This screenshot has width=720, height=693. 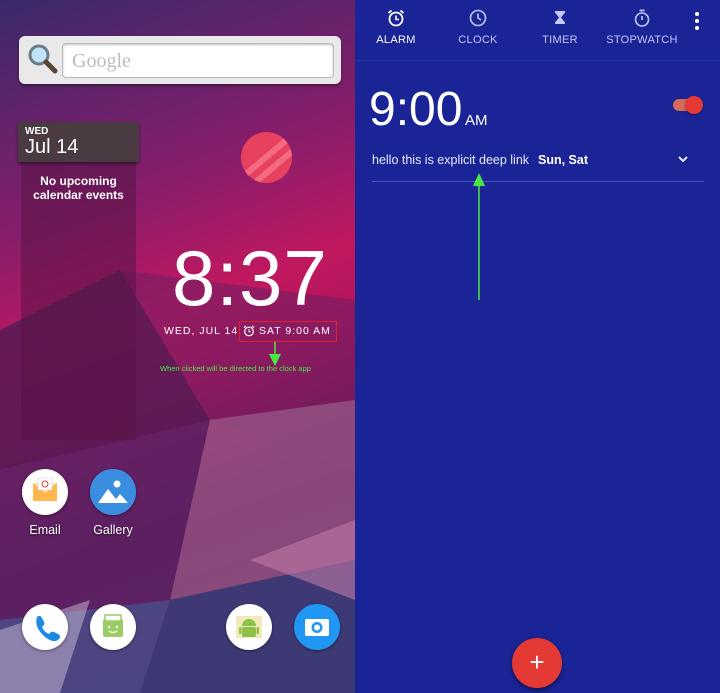 I want to click on alarm-toggle, so click(x=688, y=105).